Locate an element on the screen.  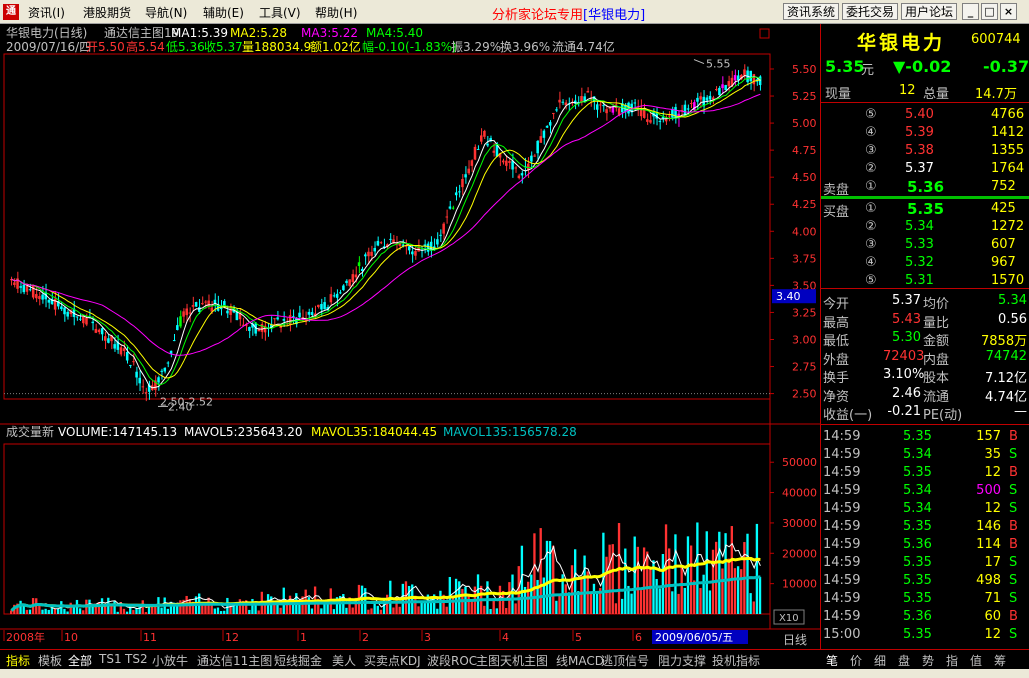
menu-help: 帮助(H) is located at coordinates (336, 12).